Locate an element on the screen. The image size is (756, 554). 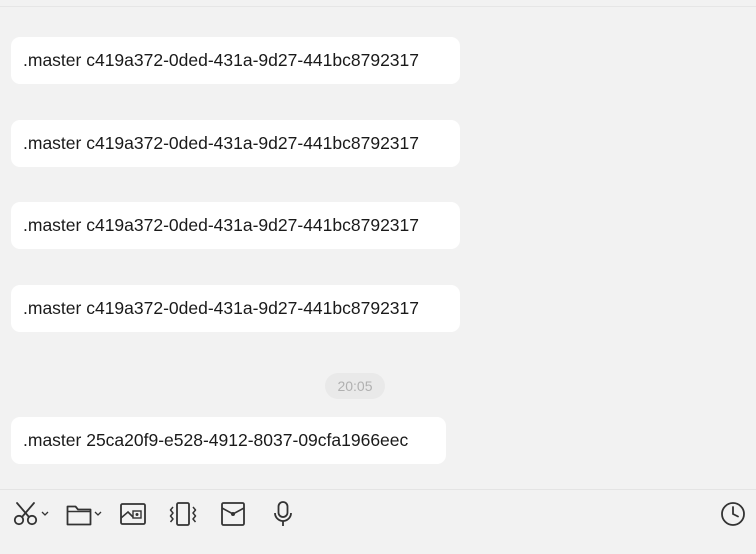
screenshot-button is located at coordinates (133, 514).